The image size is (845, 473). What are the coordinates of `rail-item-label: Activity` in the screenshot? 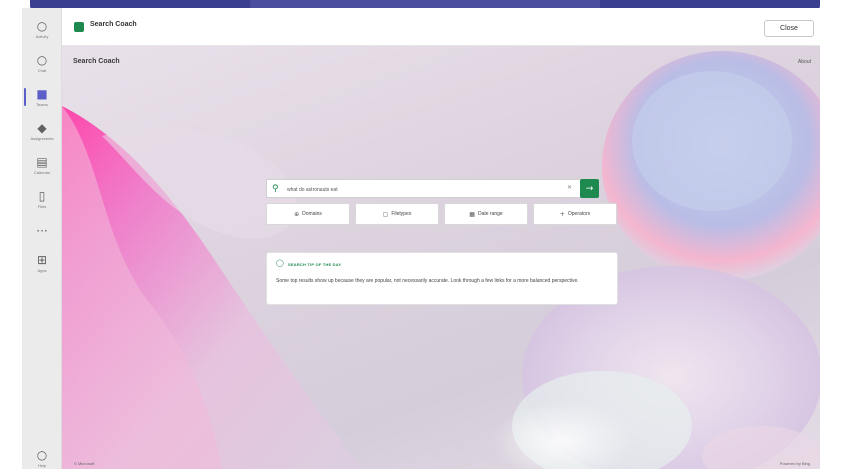 It's located at (42, 36).